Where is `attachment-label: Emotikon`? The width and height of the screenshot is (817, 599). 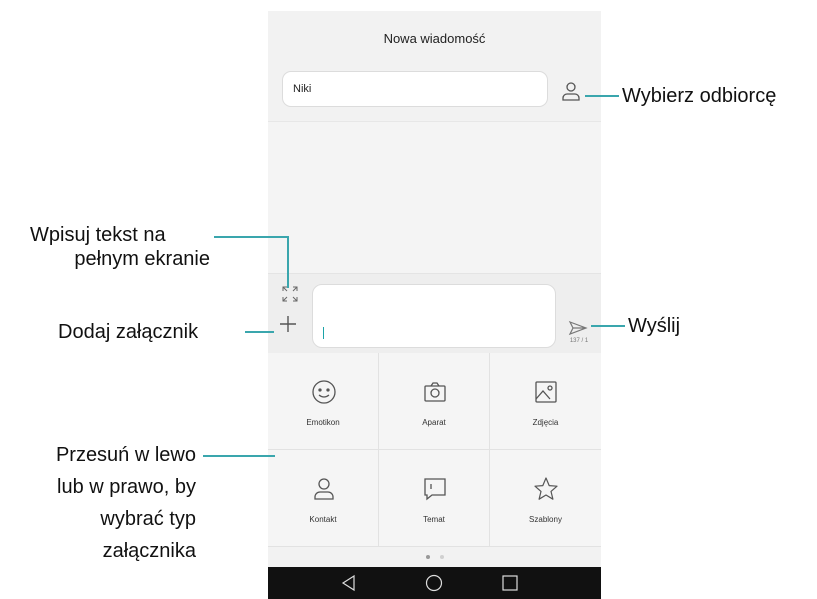 attachment-label: Emotikon is located at coordinates (323, 422).